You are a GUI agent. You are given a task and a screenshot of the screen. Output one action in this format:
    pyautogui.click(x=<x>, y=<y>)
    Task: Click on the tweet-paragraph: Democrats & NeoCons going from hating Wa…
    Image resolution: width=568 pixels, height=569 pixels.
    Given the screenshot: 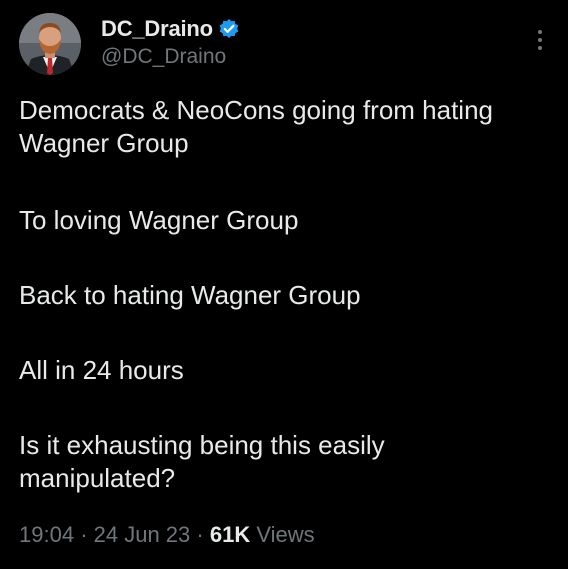 What is the action you would take?
    pyautogui.click(x=256, y=126)
    